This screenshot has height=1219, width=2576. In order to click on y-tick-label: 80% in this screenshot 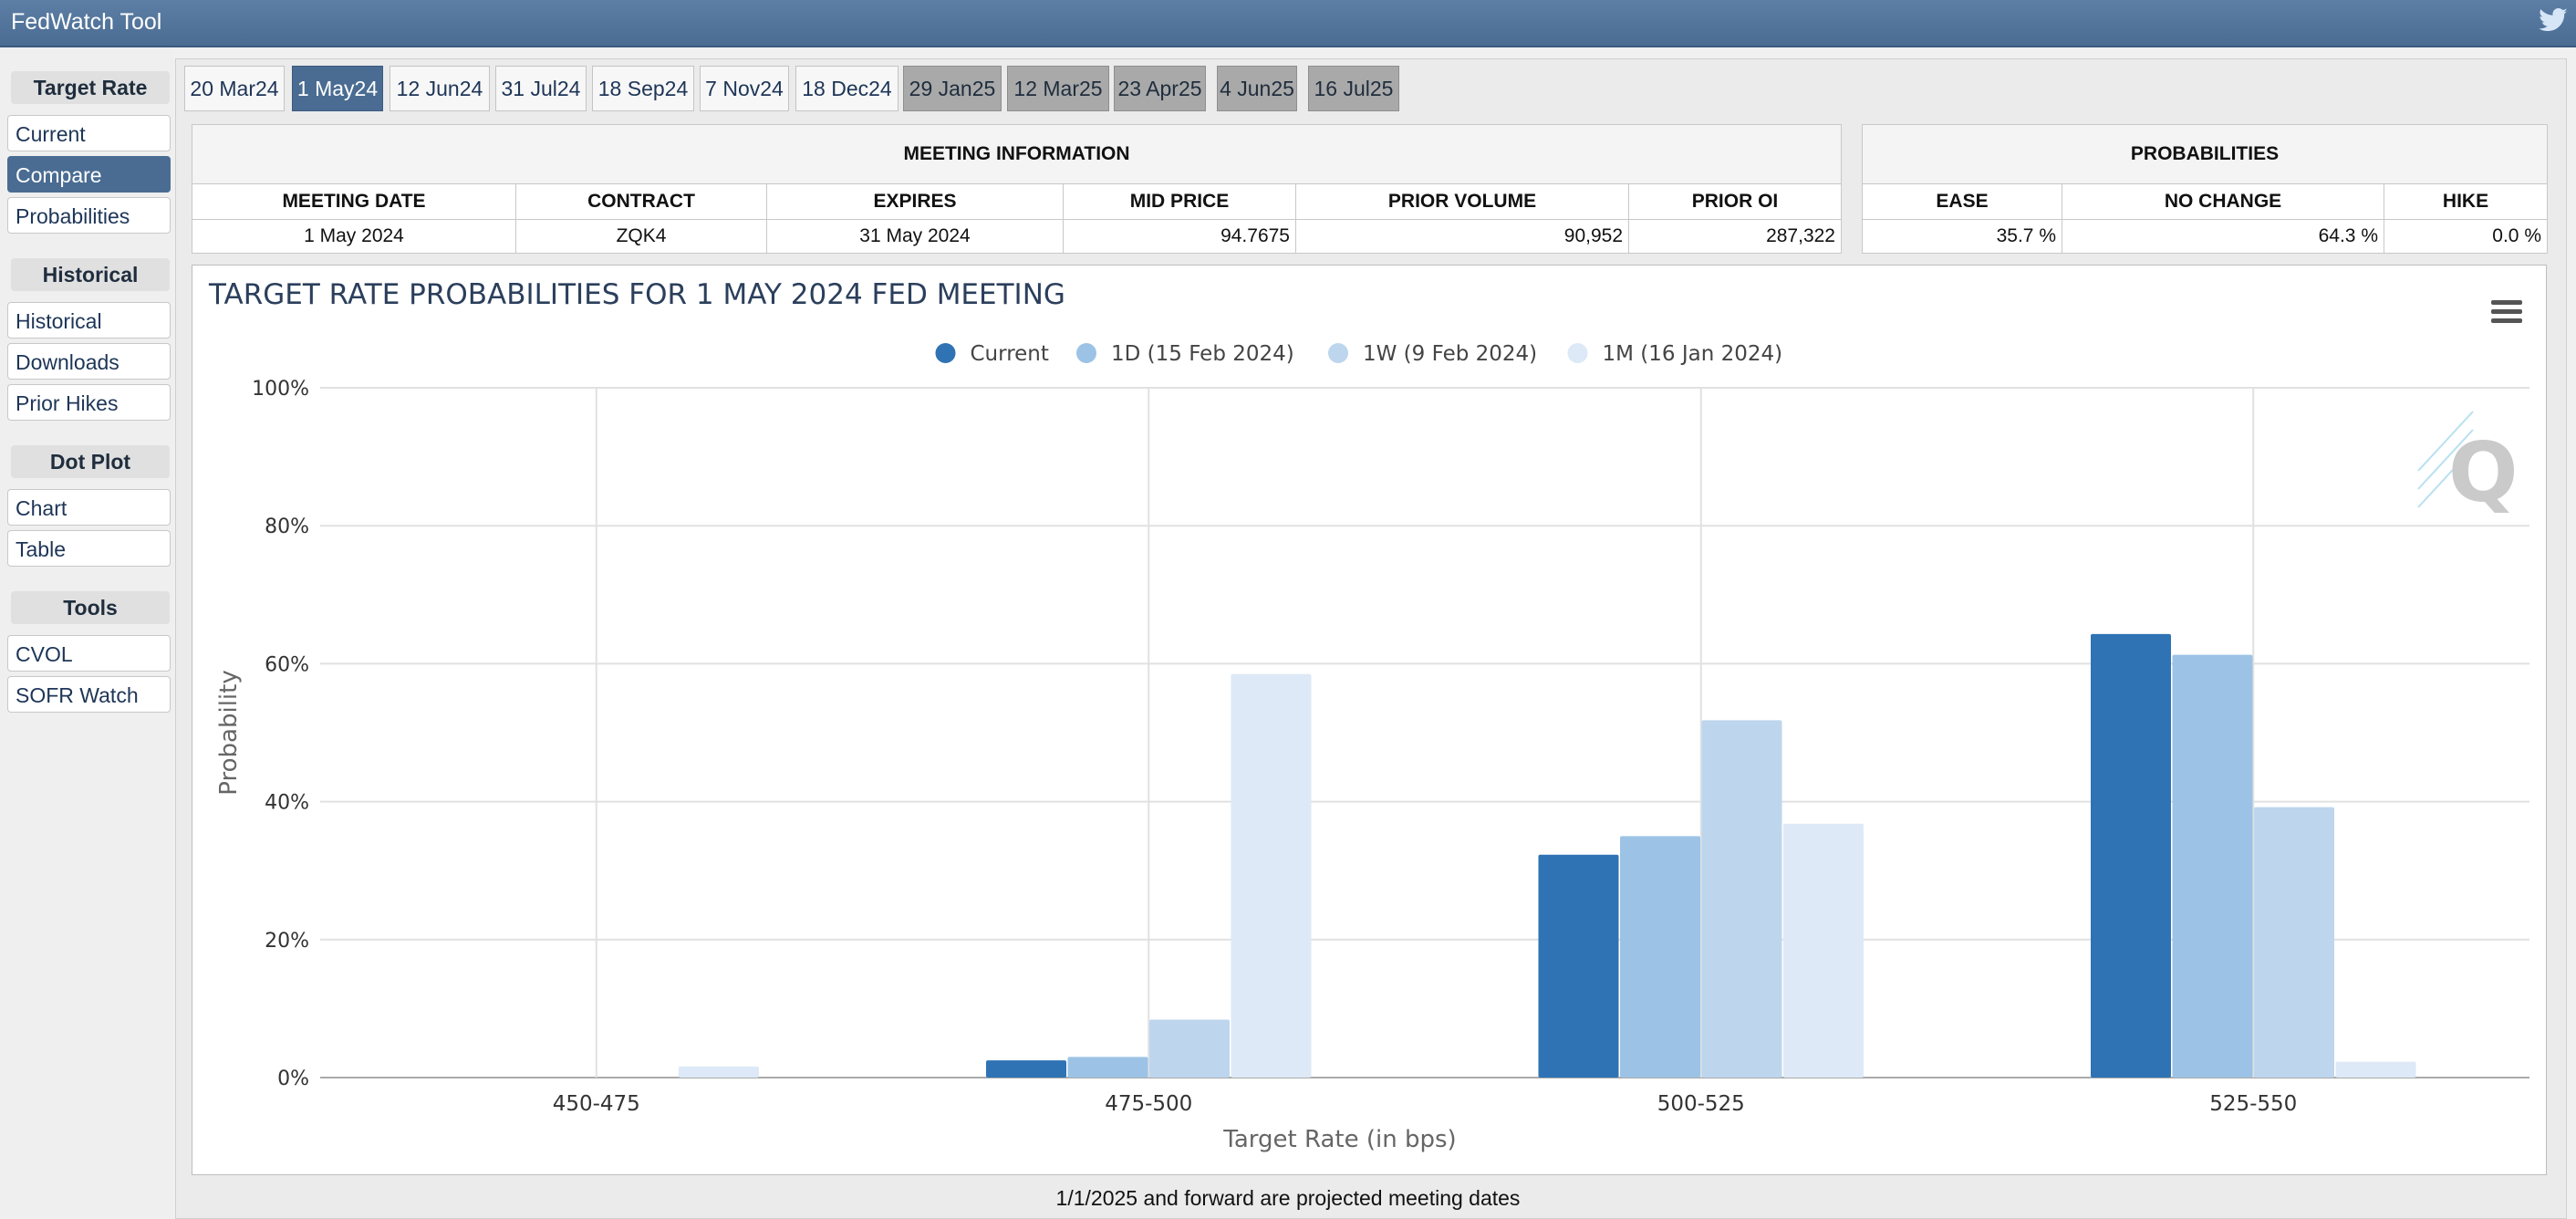, I will do `click(287, 527)`.